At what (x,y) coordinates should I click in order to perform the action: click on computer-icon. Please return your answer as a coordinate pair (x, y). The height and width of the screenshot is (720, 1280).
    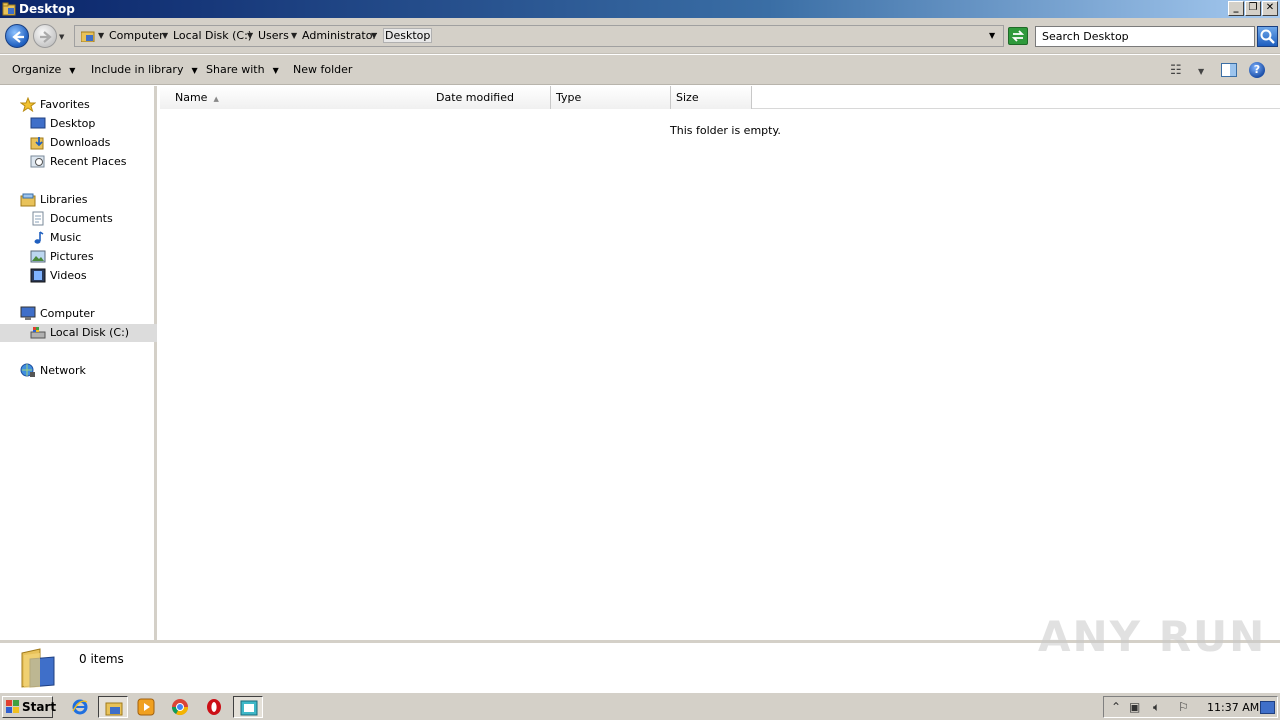
    Looking at the image, I should click on (28, 313).